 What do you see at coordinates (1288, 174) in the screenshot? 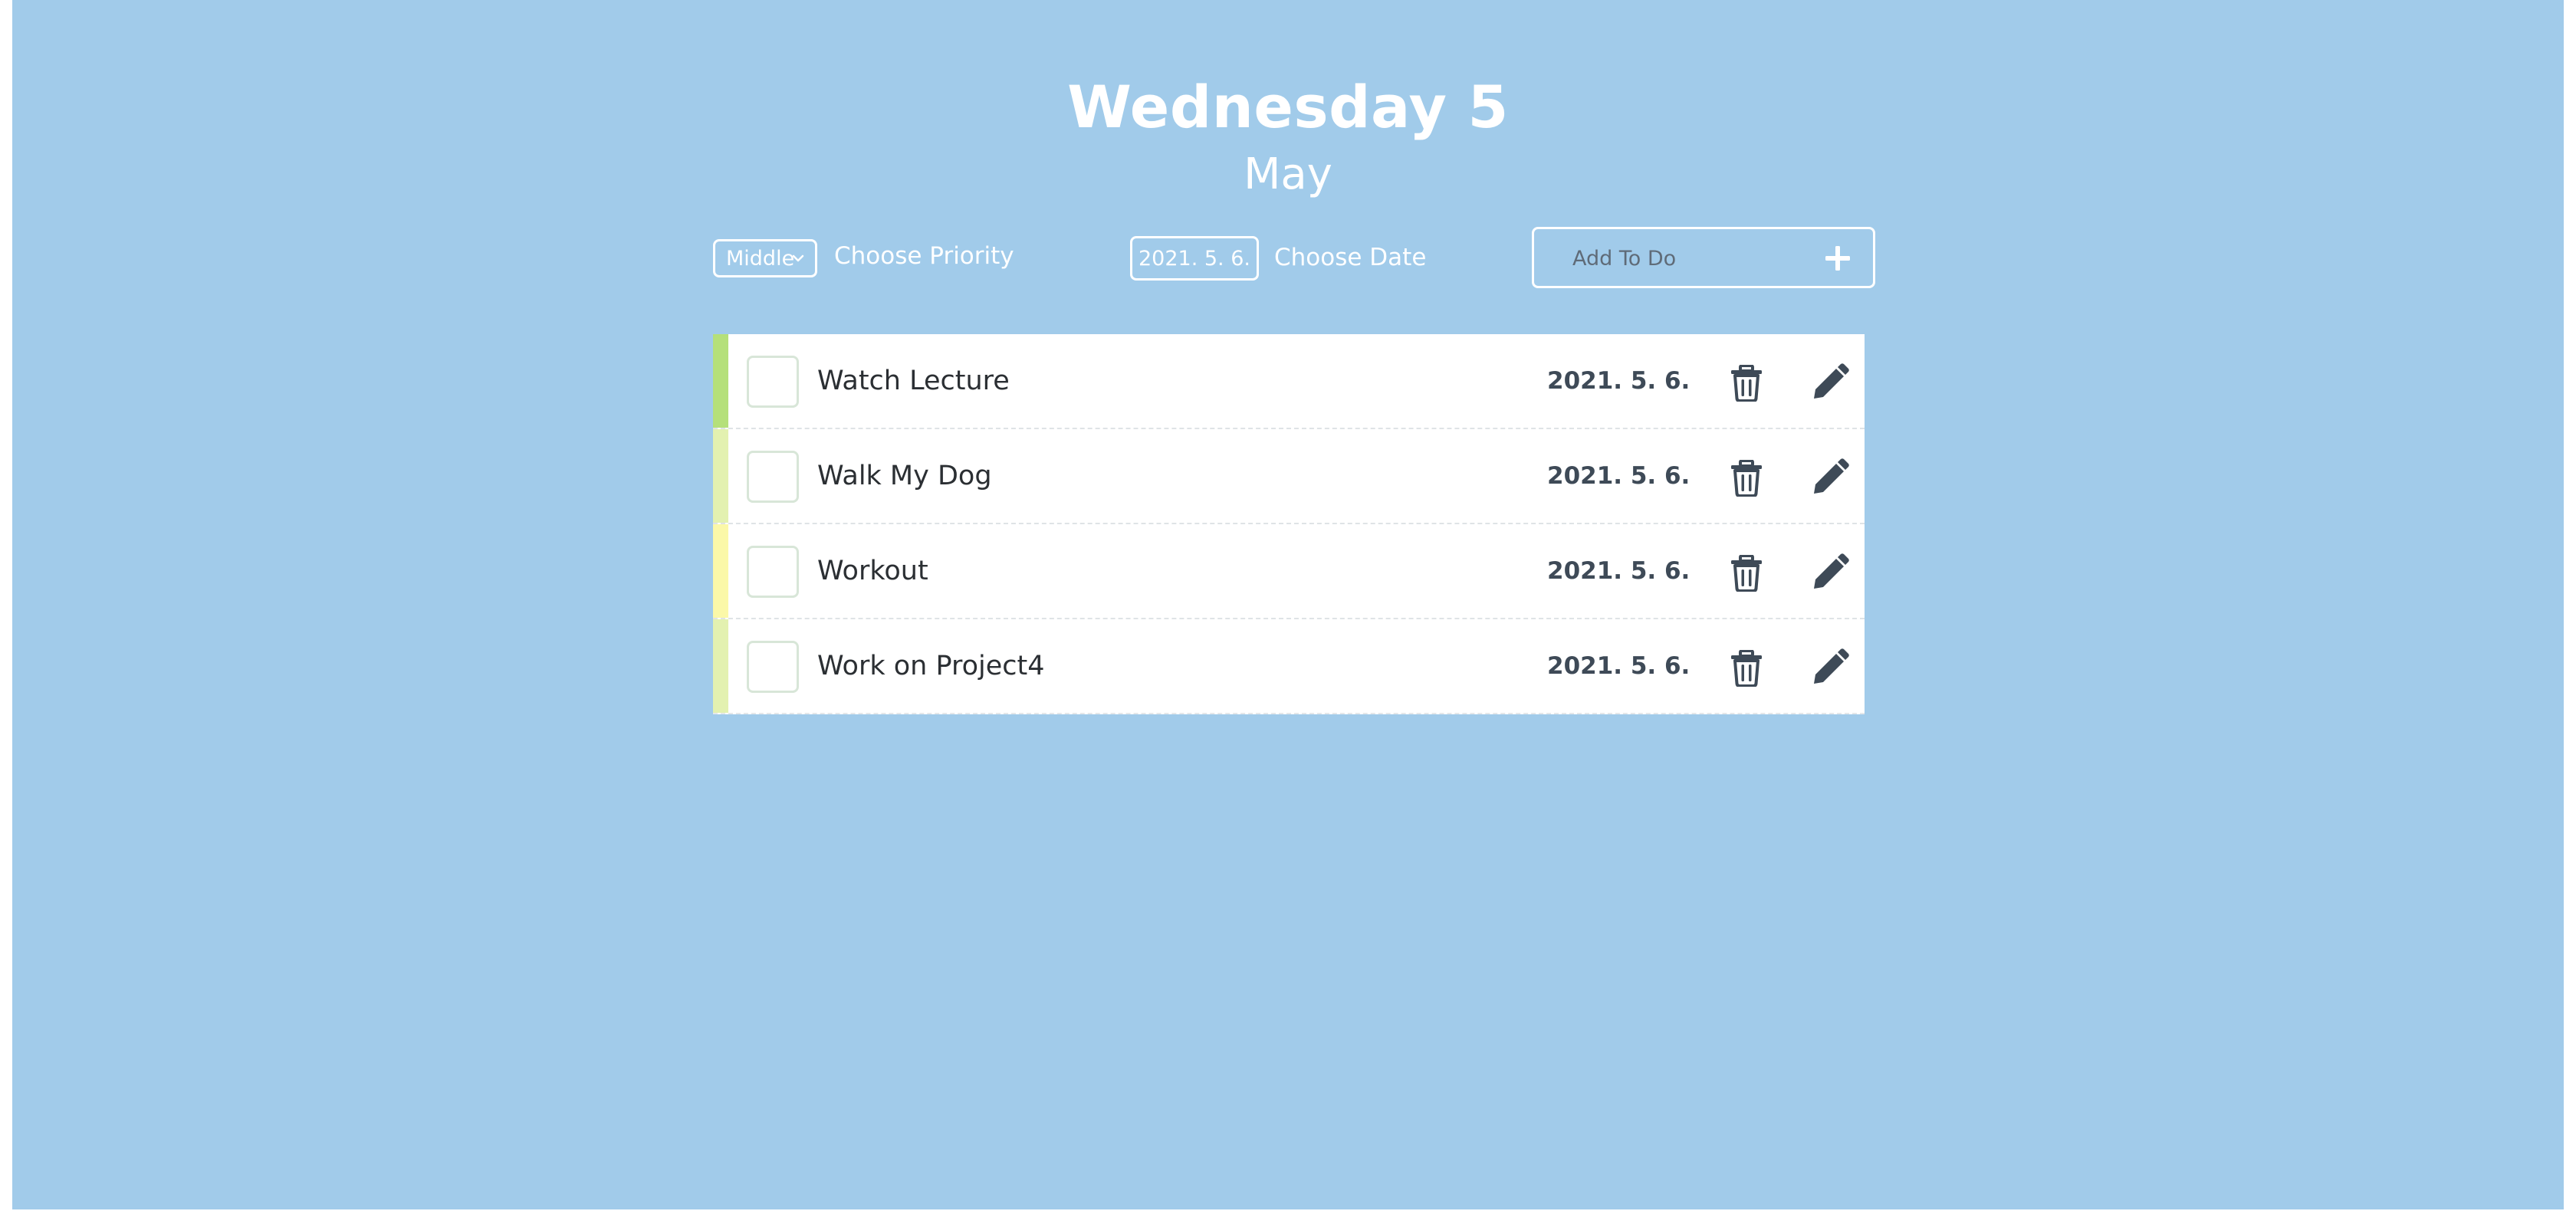
I see `month-title: May` at bounding box center [1288, 174].